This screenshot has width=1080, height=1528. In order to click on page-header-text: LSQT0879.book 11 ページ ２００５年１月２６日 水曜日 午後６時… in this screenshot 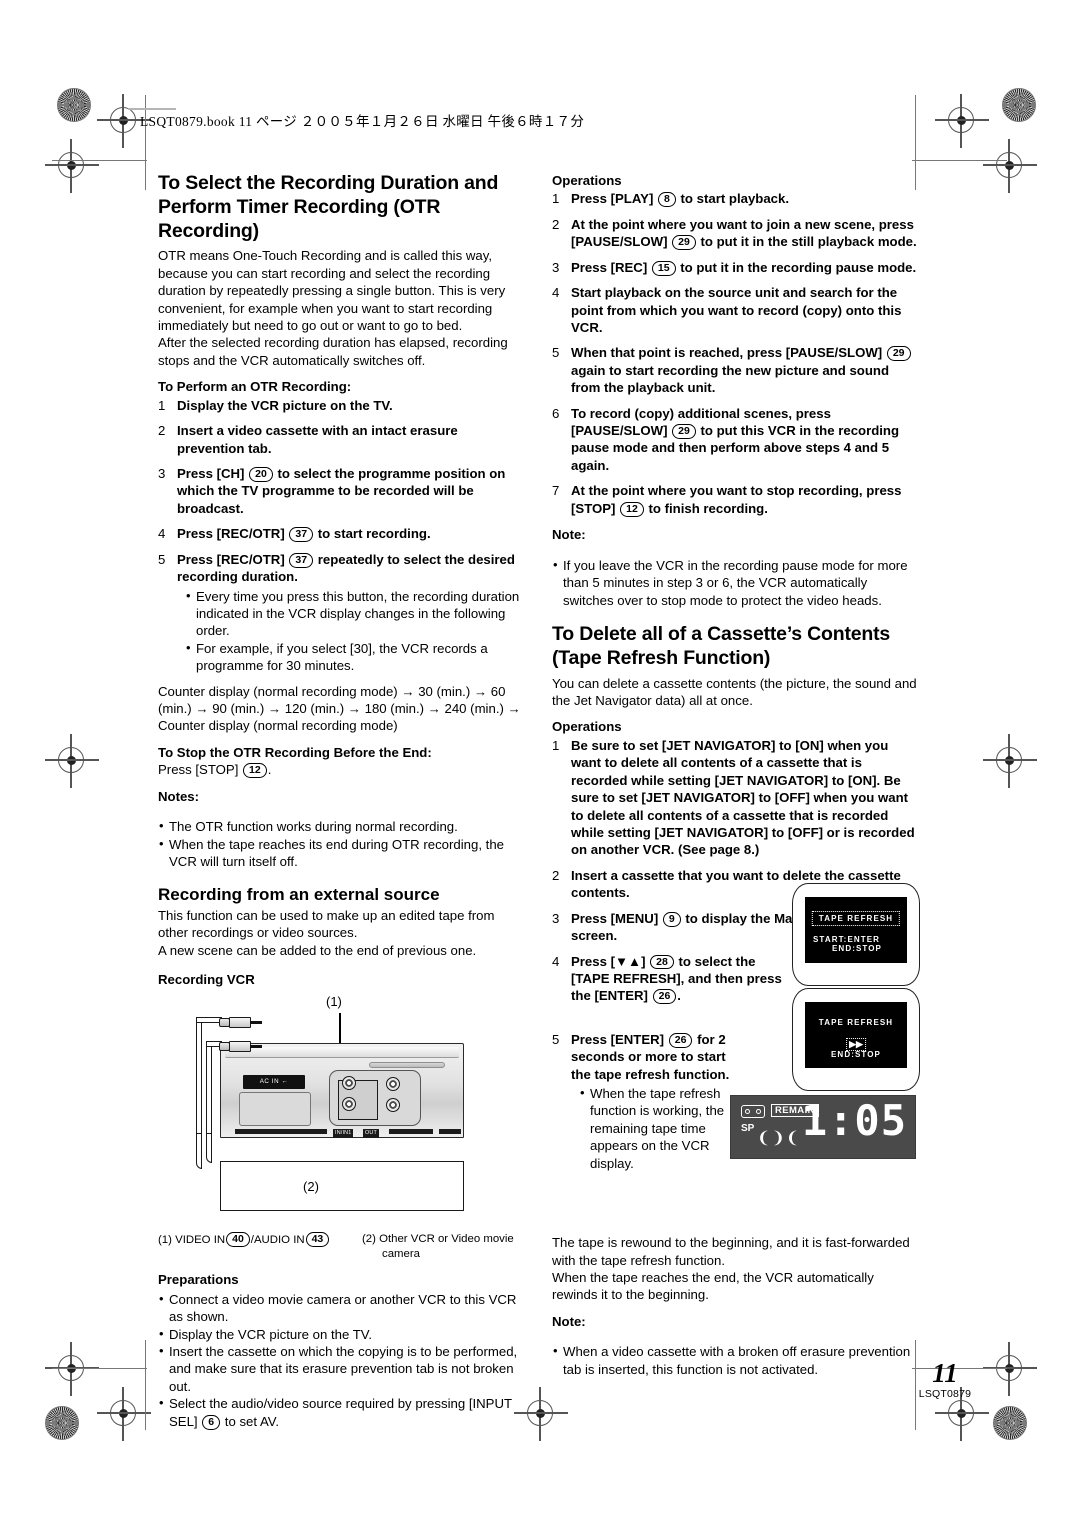, I will do `click(362, 121)`.